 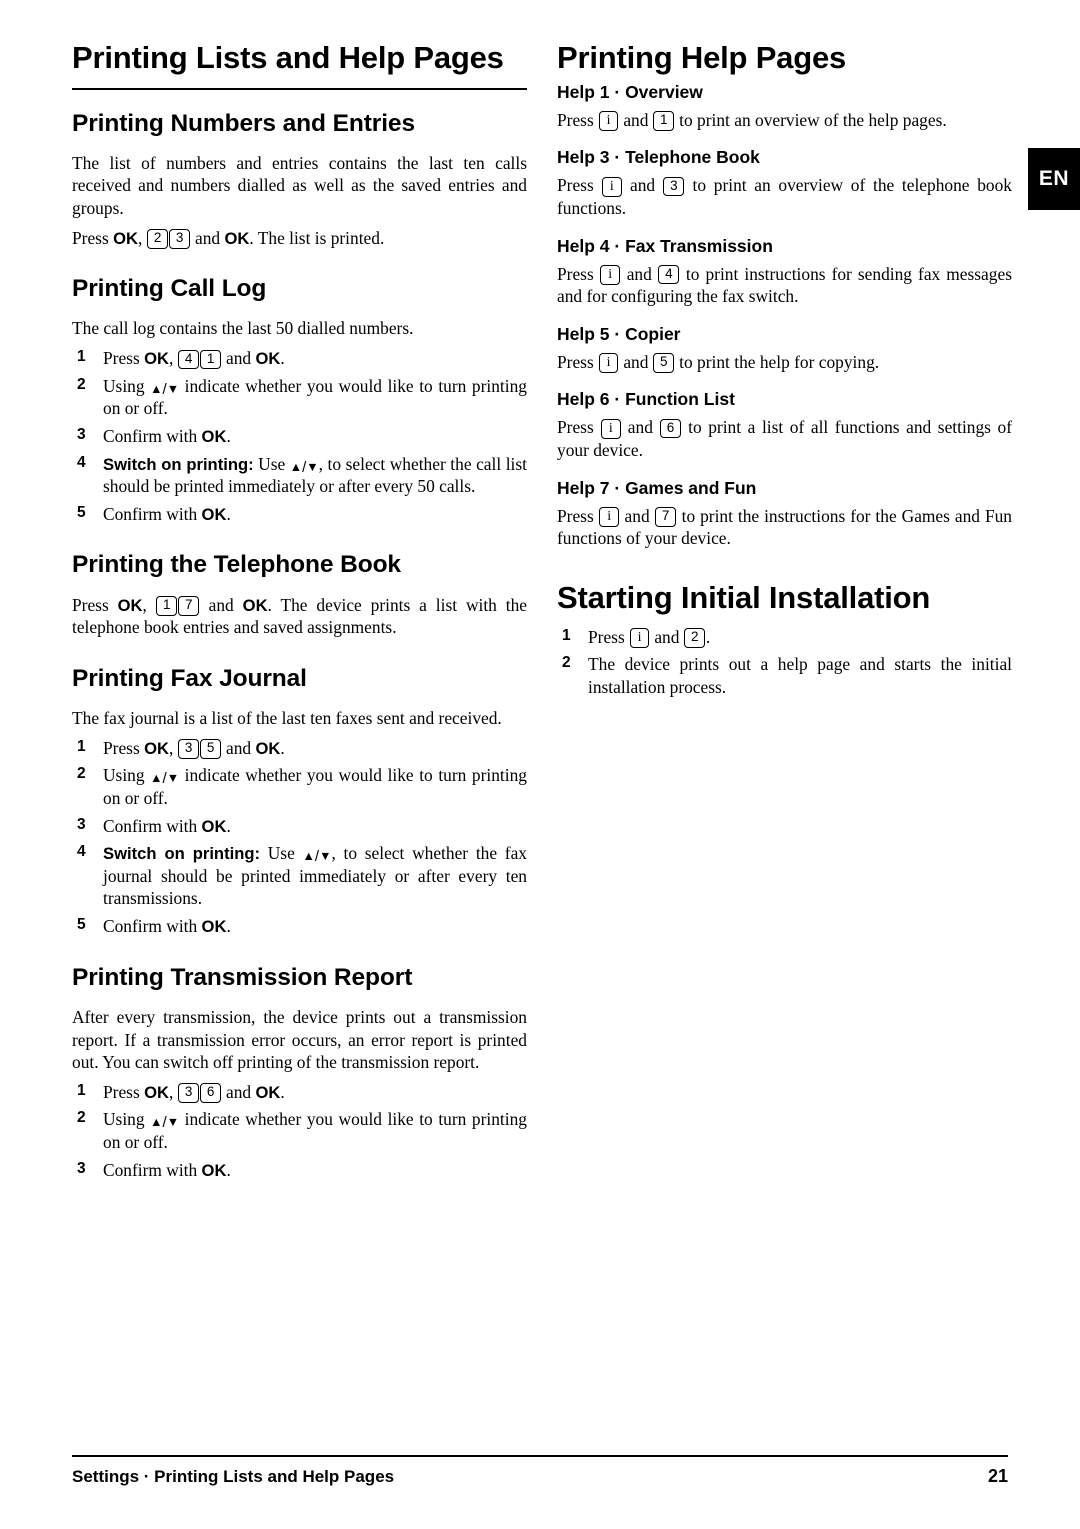 I want to click on list-item: Press OK, 35 and OK., so click(x=181, y=748).